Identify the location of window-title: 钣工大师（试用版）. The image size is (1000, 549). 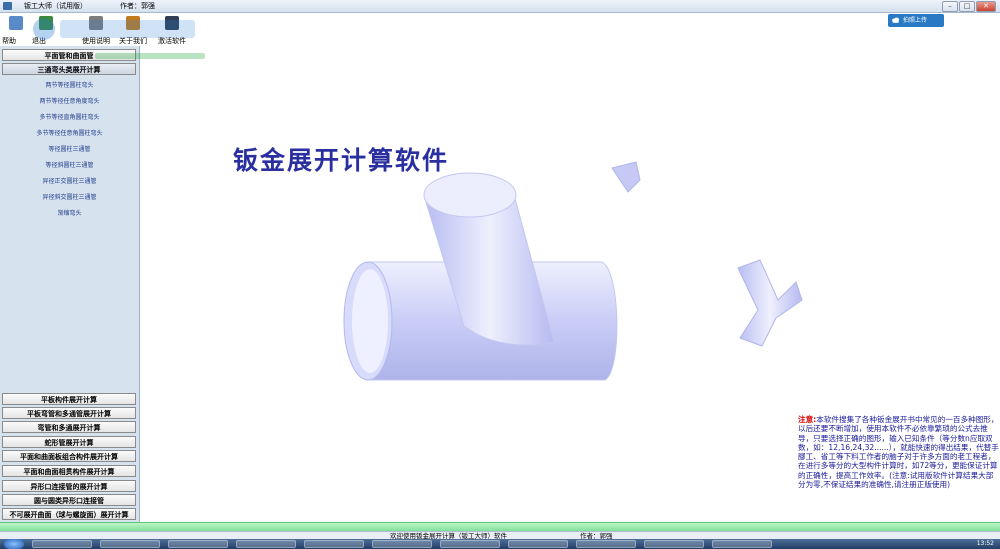
(55, 6).